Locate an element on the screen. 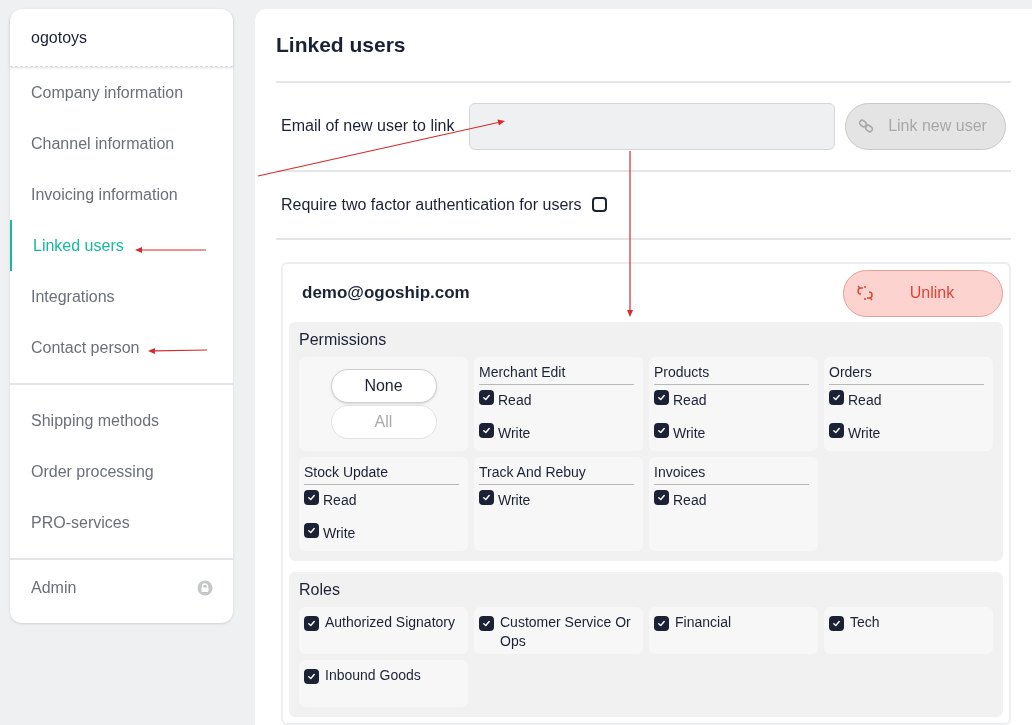  sidebar-item: Integrations is located at coordinates (121, 296).